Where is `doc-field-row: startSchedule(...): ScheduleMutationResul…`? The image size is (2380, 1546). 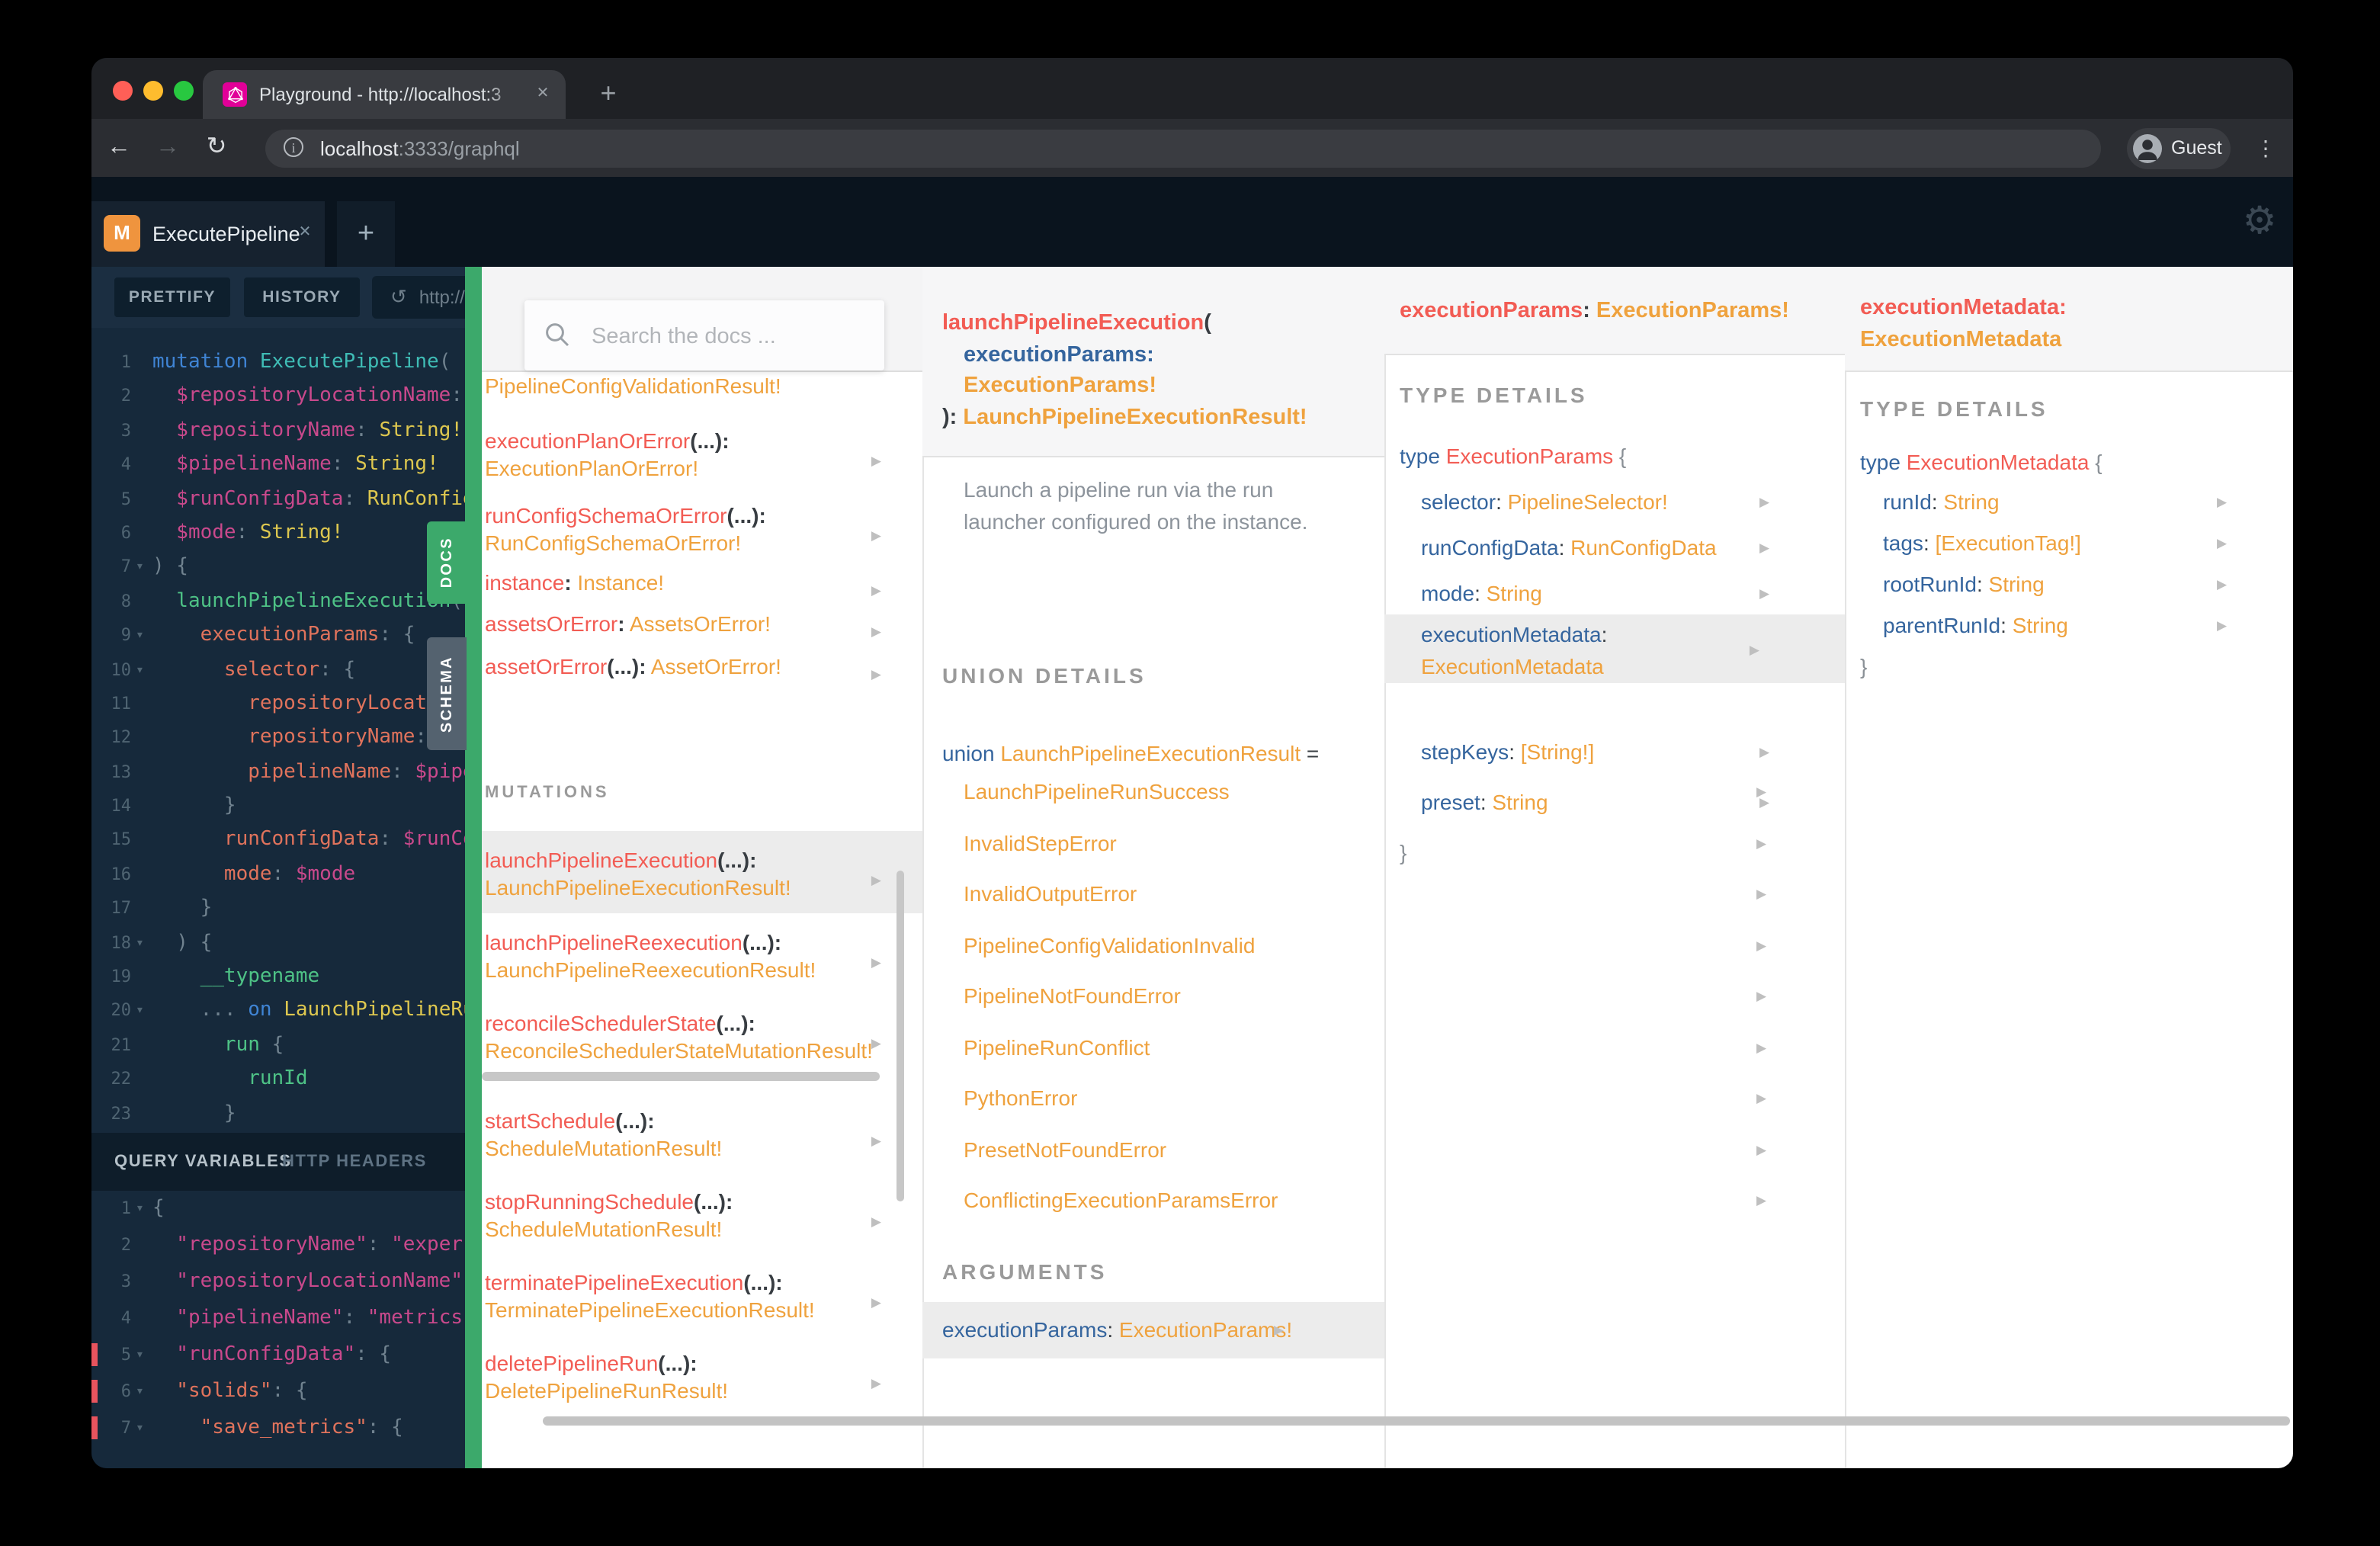
doc-field-row: startSchedule(...): ScheduleMutationResul… is located at coordinates (702, 1134).